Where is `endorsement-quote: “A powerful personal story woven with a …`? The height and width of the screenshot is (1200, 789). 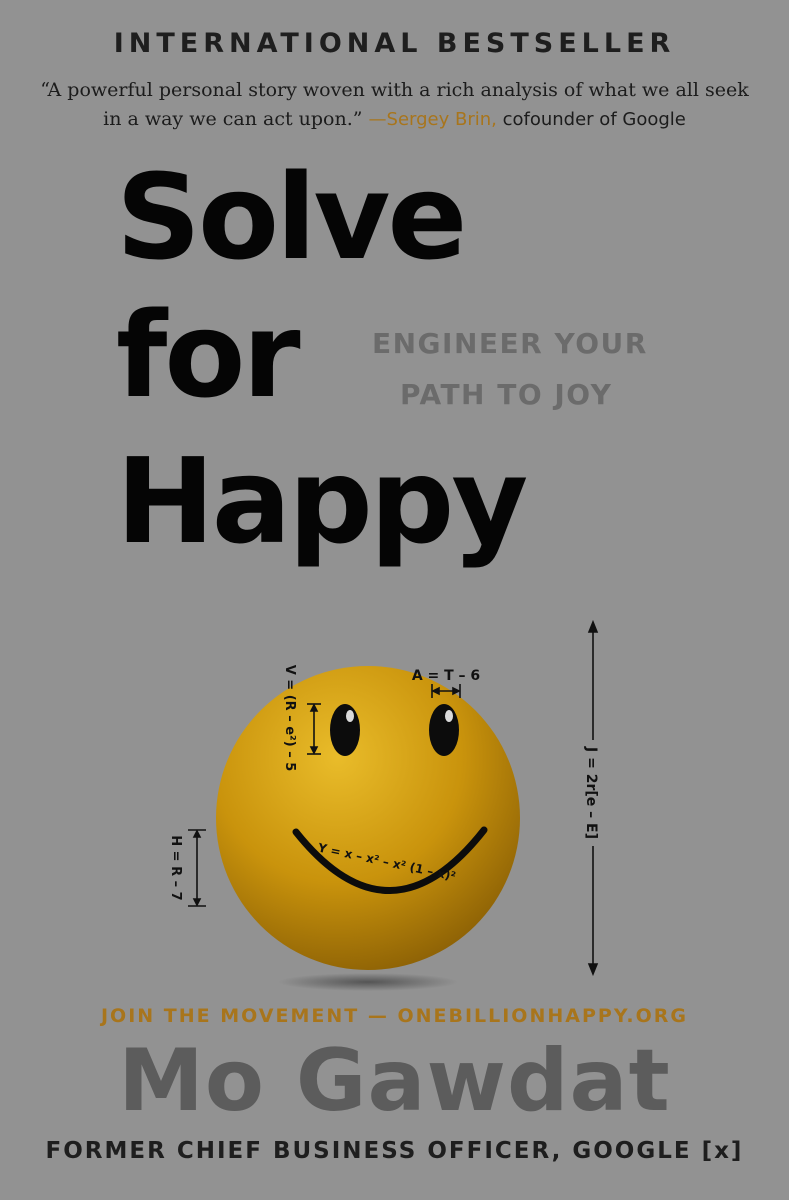 endorsement-quote: “A powerful personal story woven with a … is located at coordinates (394, 105).